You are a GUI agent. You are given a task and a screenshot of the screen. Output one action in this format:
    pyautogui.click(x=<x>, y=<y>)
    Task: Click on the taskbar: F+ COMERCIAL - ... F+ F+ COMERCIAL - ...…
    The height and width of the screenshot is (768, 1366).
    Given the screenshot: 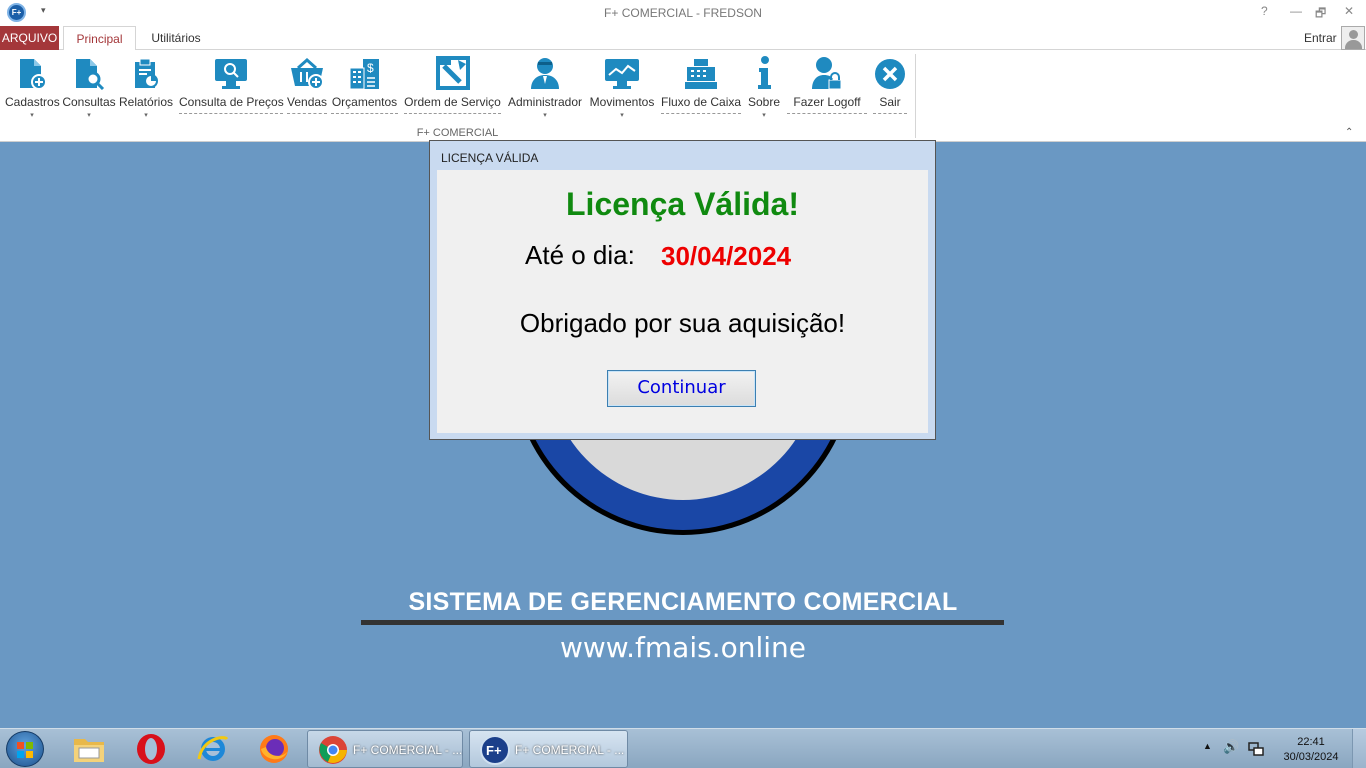 What is the action you would take?
    pyautogui.click(x=683, y=748)
    